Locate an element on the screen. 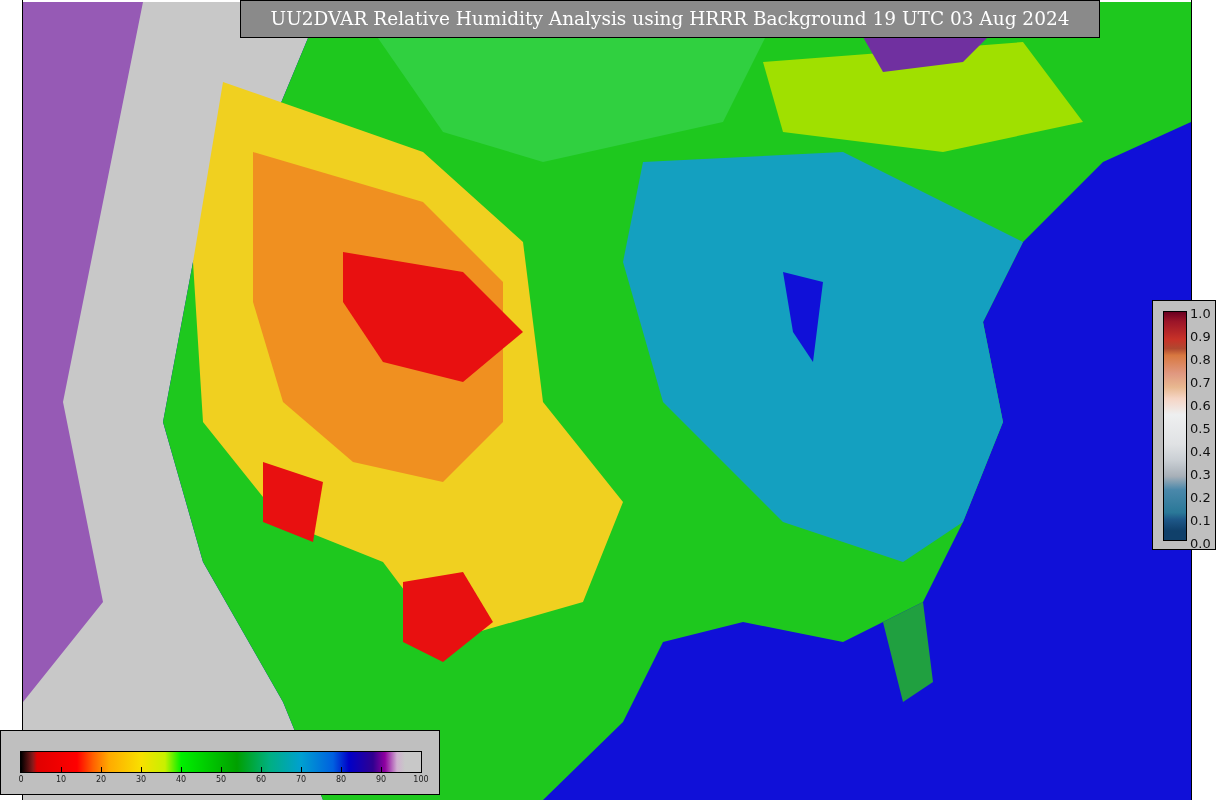 This screenshot has height=800, width=1216. tick-label: 90 is located at coordinates (381, 779).